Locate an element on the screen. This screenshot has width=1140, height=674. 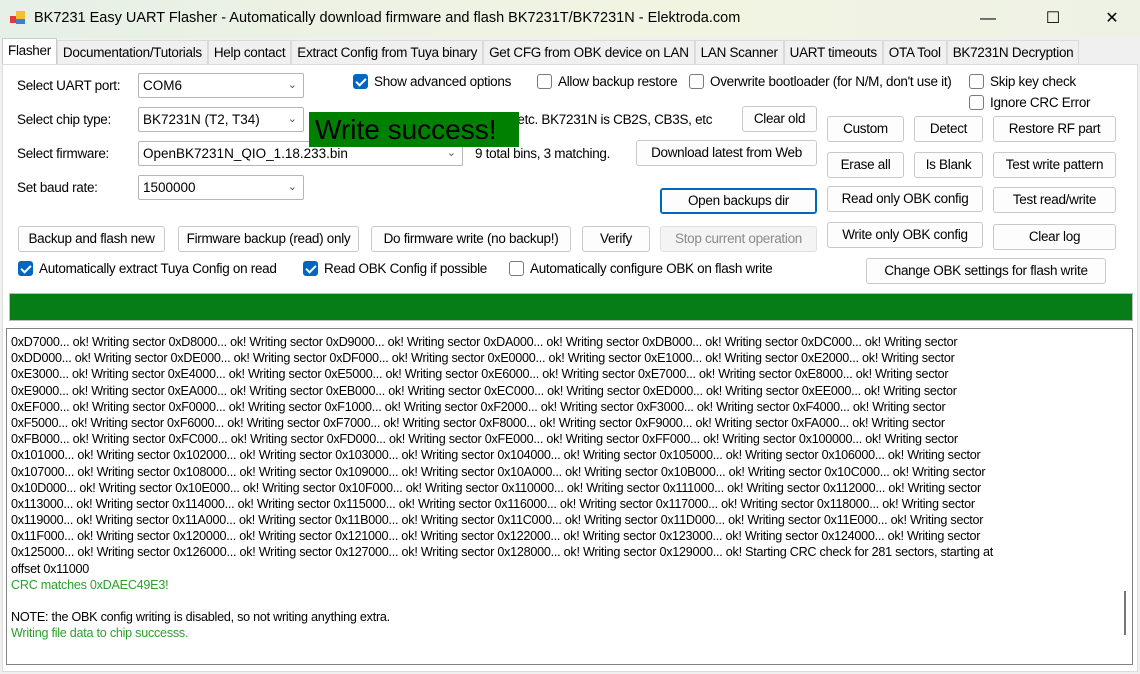
tab-extract-config: Extract Config from Tuya binary is located at coordinates (387, 52).